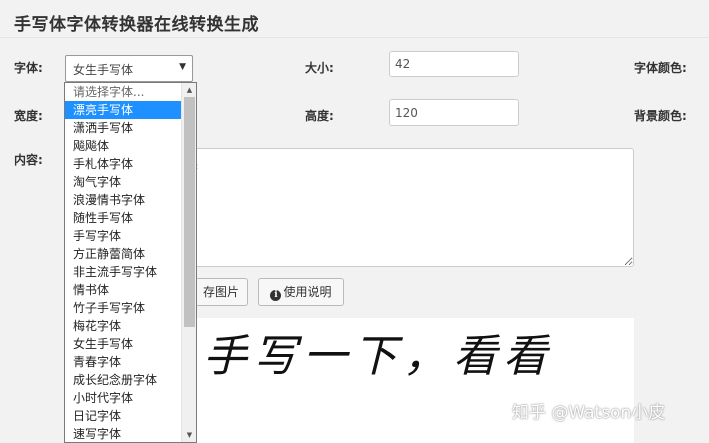 This screenshot has height=443, width=709. Describe the element at coordinates (130, 433) in the screenshot. I see `dropdown-option: 速写字体` at that location.